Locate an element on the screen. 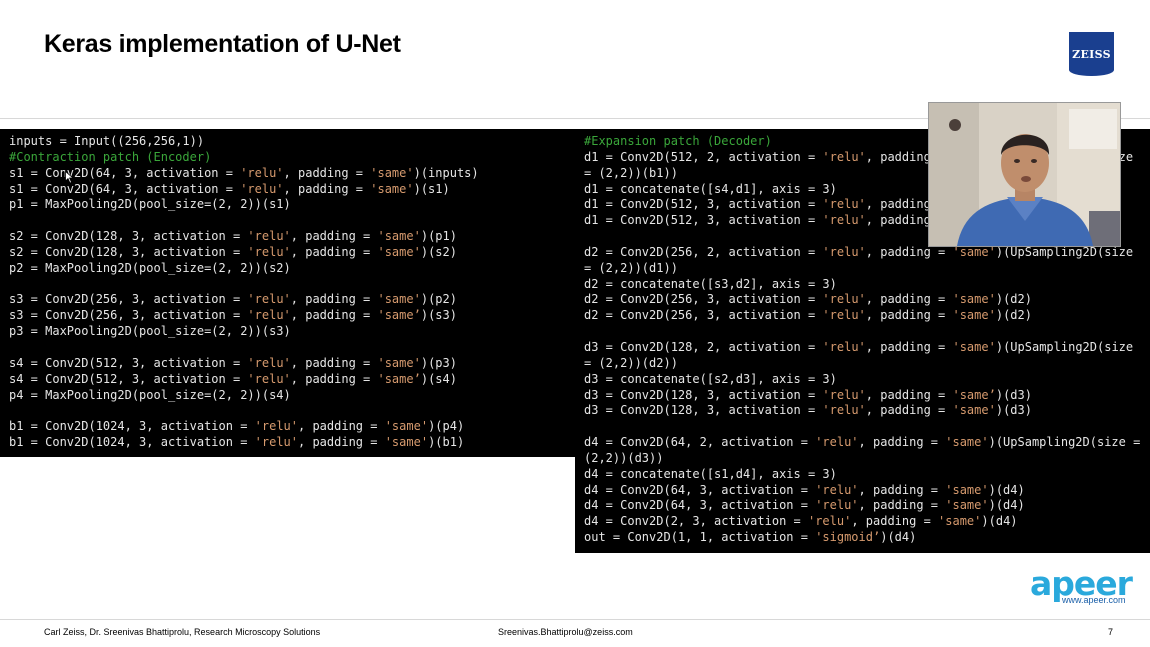 This screenshot has width=1150, height=647. code-string: 'sigmoid’ is located at coordinates (848, 537).